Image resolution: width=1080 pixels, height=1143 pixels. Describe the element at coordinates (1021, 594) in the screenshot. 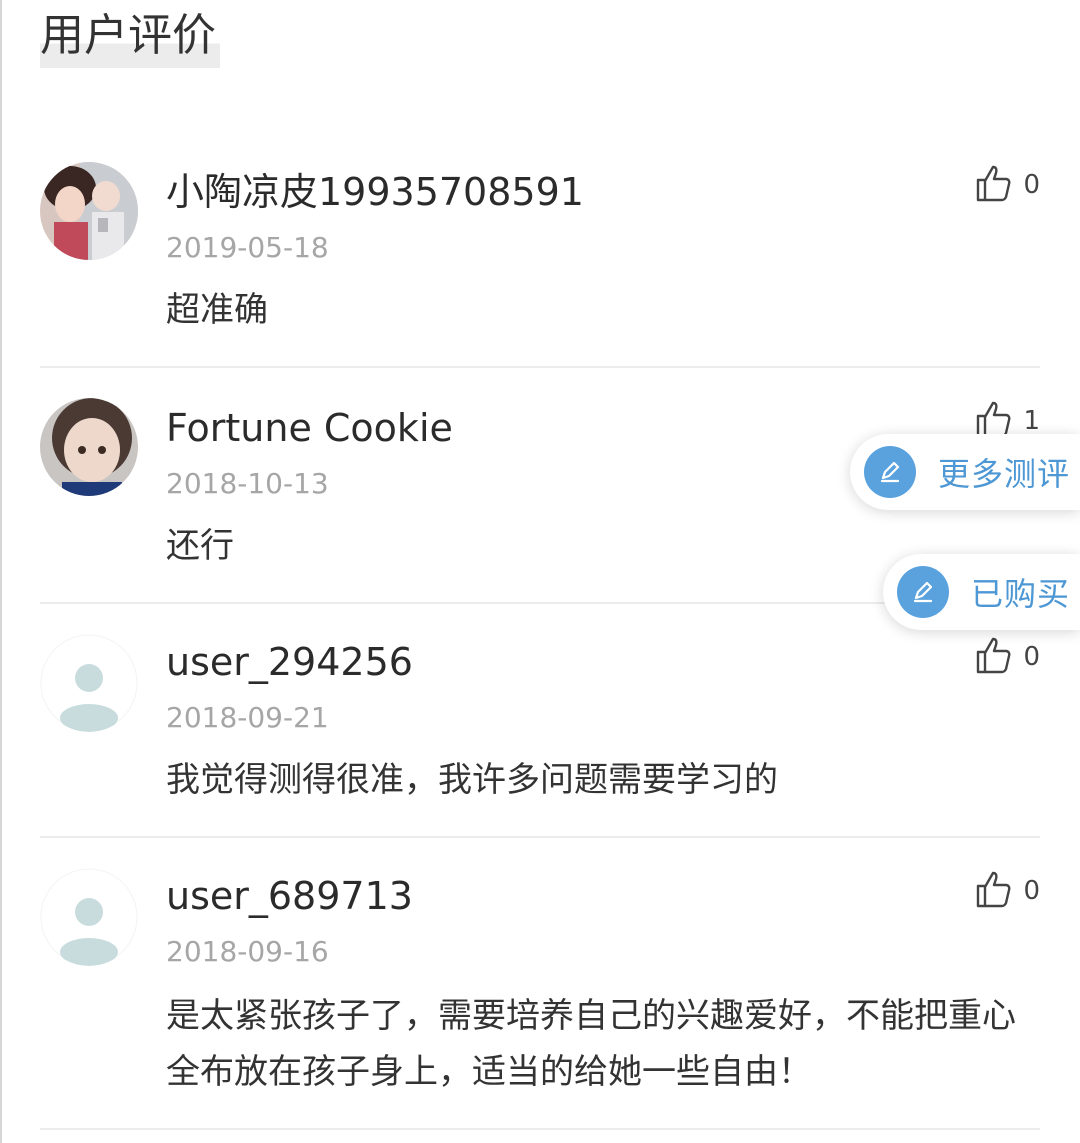

I see `purchased-label: 已购买` at that location.